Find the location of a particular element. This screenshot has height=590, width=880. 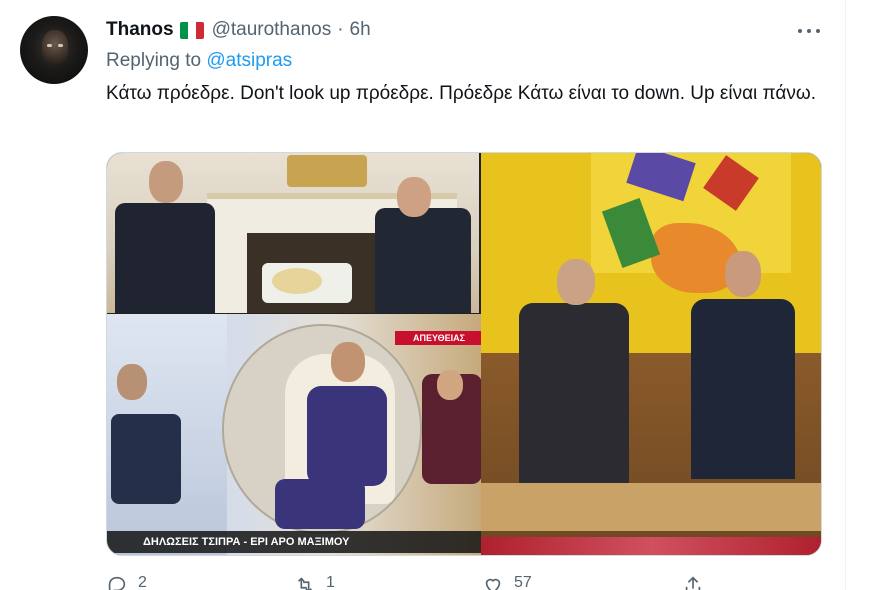

media-photo-meeting is located at coordinates (293, 233).